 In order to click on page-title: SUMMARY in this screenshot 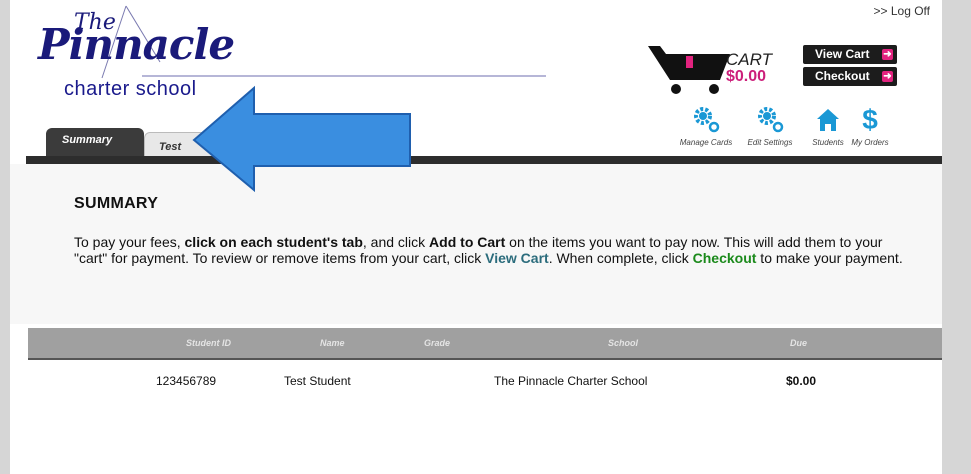, I will do `click(116, 203)`.